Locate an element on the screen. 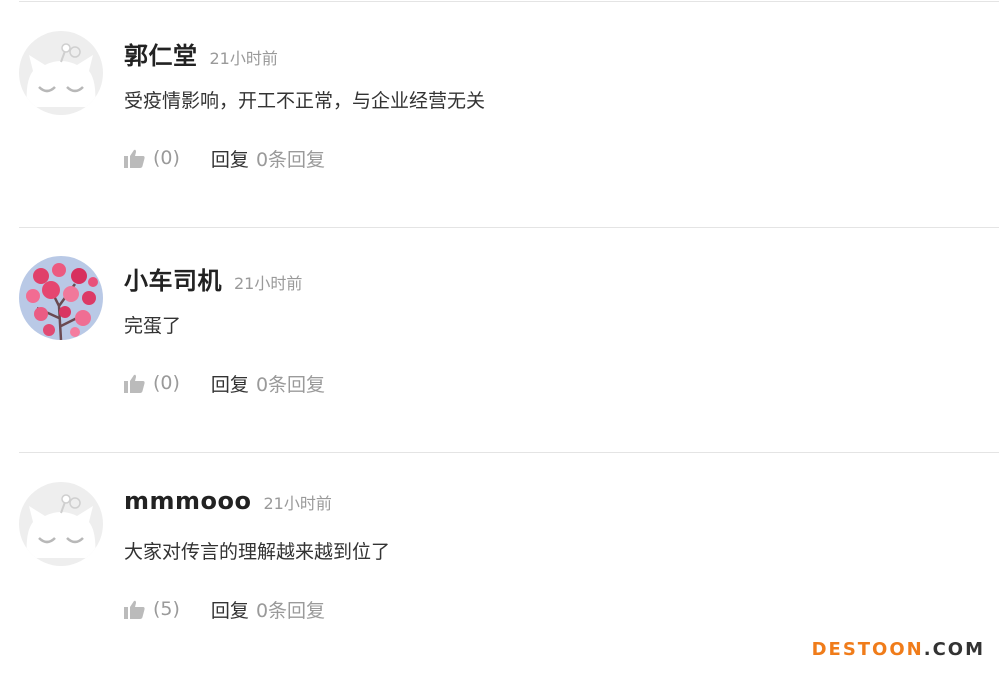 The width and height of the screenshot is (999, 674). plum-blossom-photo-avatar is located at coordinates (61, 298).